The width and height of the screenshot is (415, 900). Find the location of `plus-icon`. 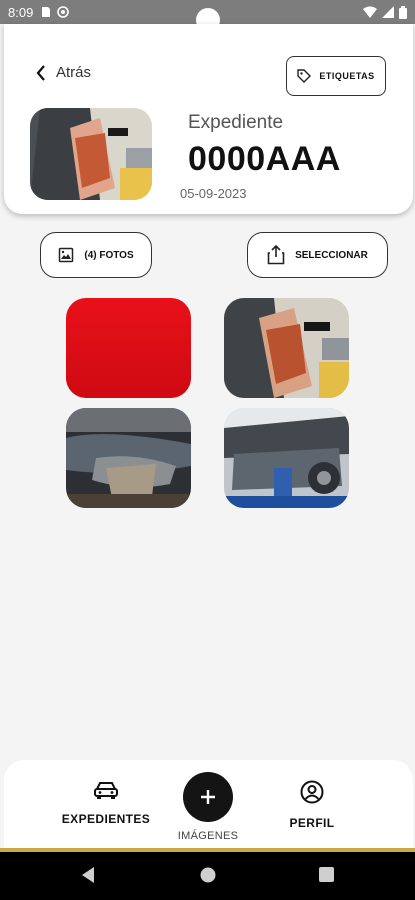

plus-icon is located at coordinates (208, 797).